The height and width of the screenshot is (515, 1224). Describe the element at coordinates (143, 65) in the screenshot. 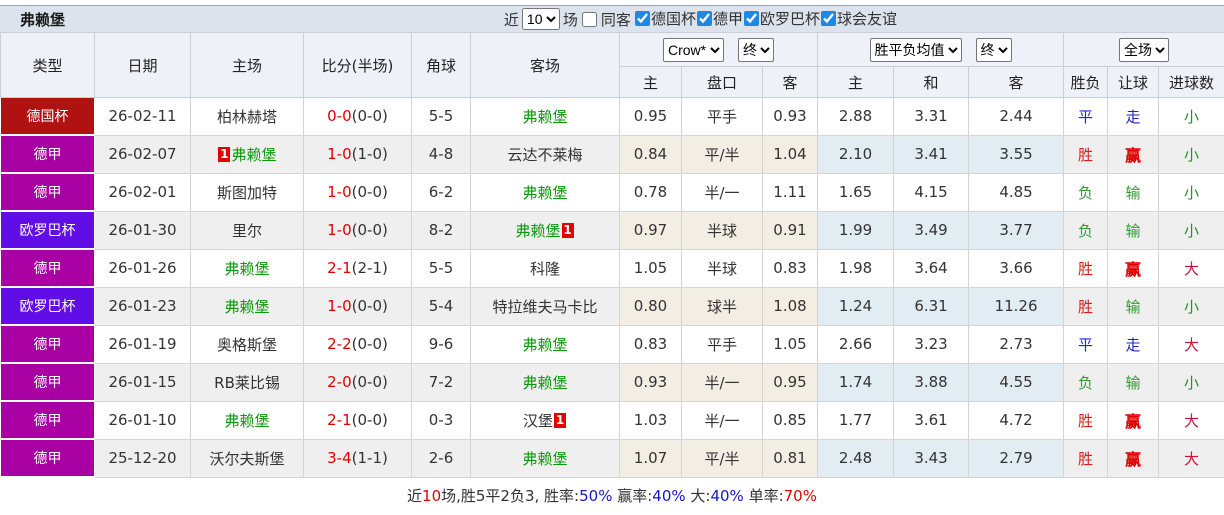

I see `col-header-date: 日期` at that location.